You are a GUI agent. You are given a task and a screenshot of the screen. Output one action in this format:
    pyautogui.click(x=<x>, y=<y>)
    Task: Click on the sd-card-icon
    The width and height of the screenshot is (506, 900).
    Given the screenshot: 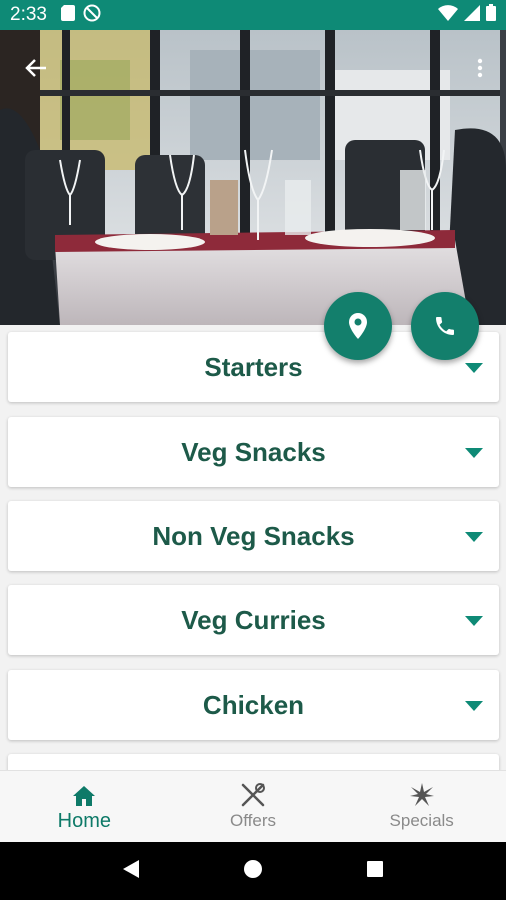 What is the action you would take?
    pyautogui.click(x=67, y=15)
    